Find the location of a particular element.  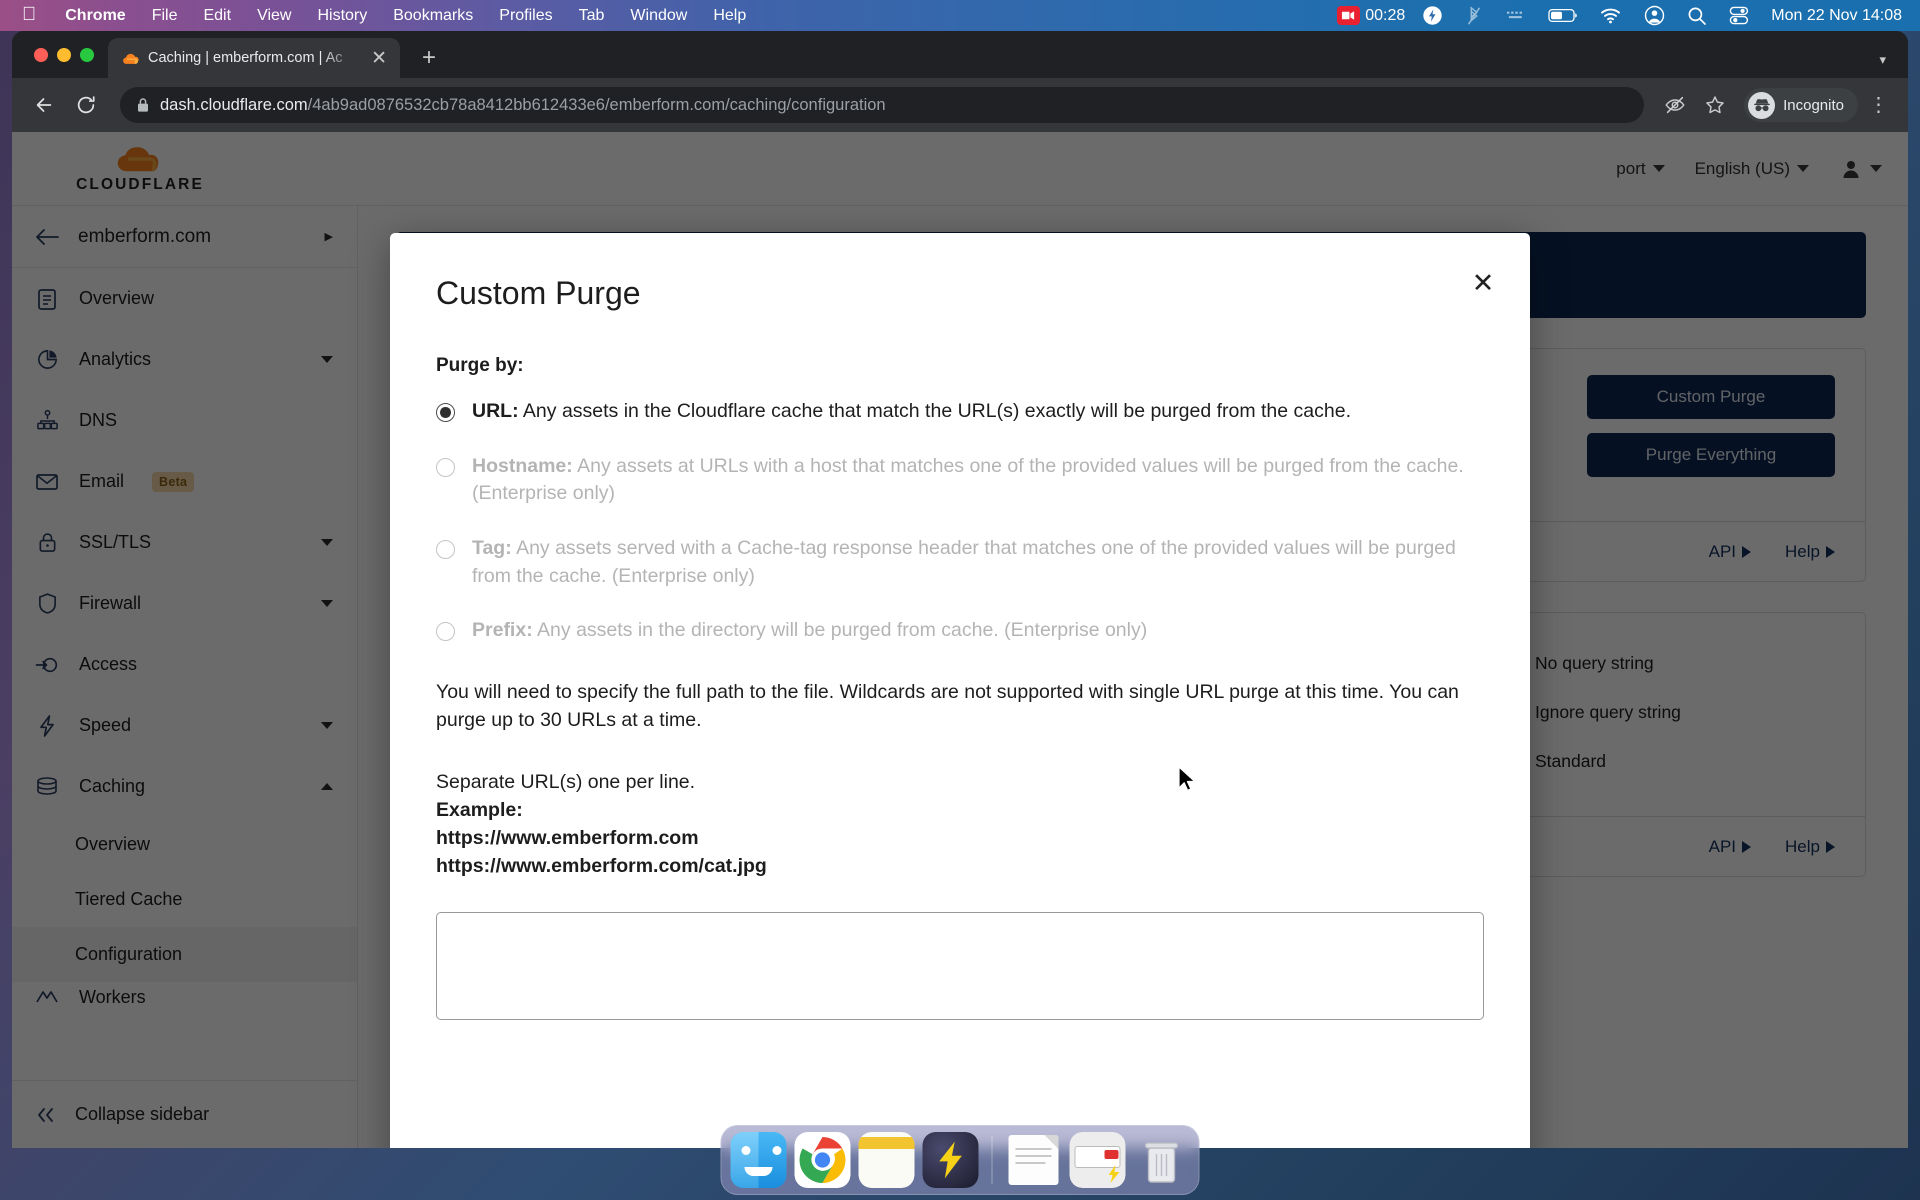

browser-tab-strip: Caching | emberform.com | Ac ✕ + ▾ is located at coordinates (960, 54).